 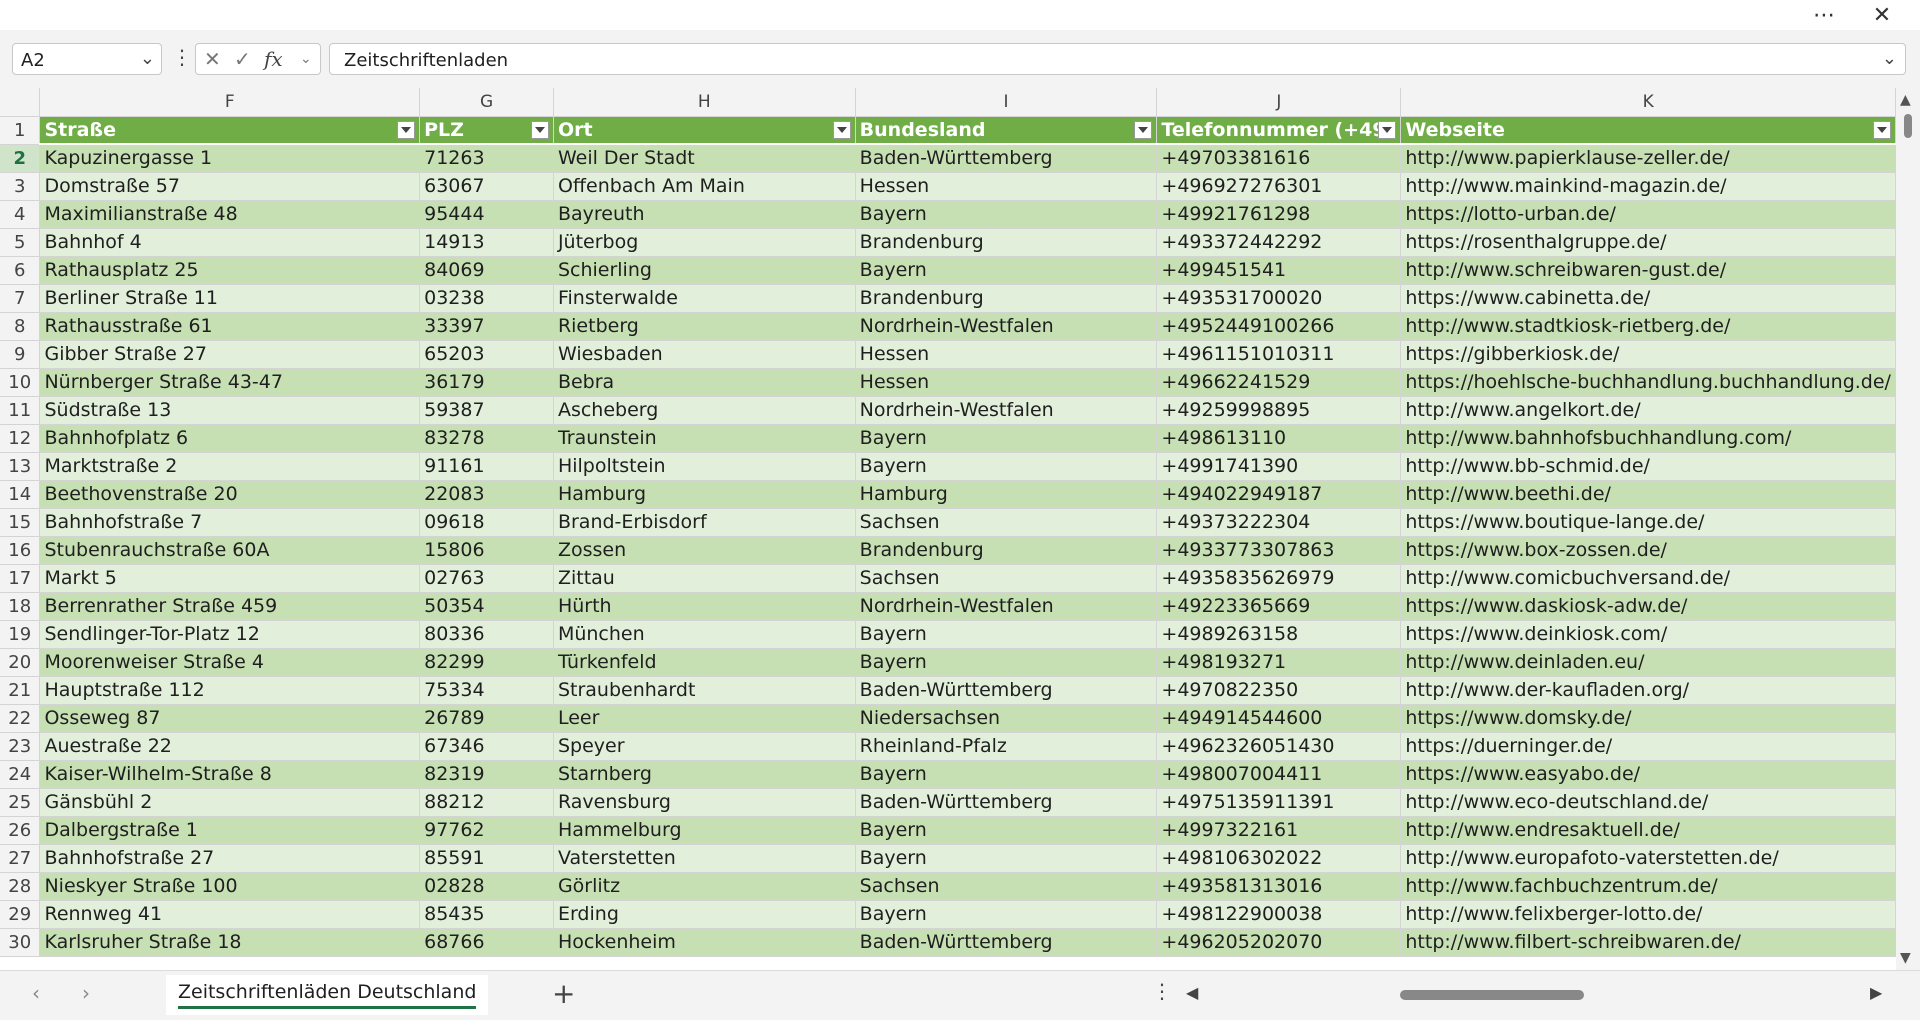 I want to click on table-cell: Gänsbühl 2, so click(x=230, y=802).